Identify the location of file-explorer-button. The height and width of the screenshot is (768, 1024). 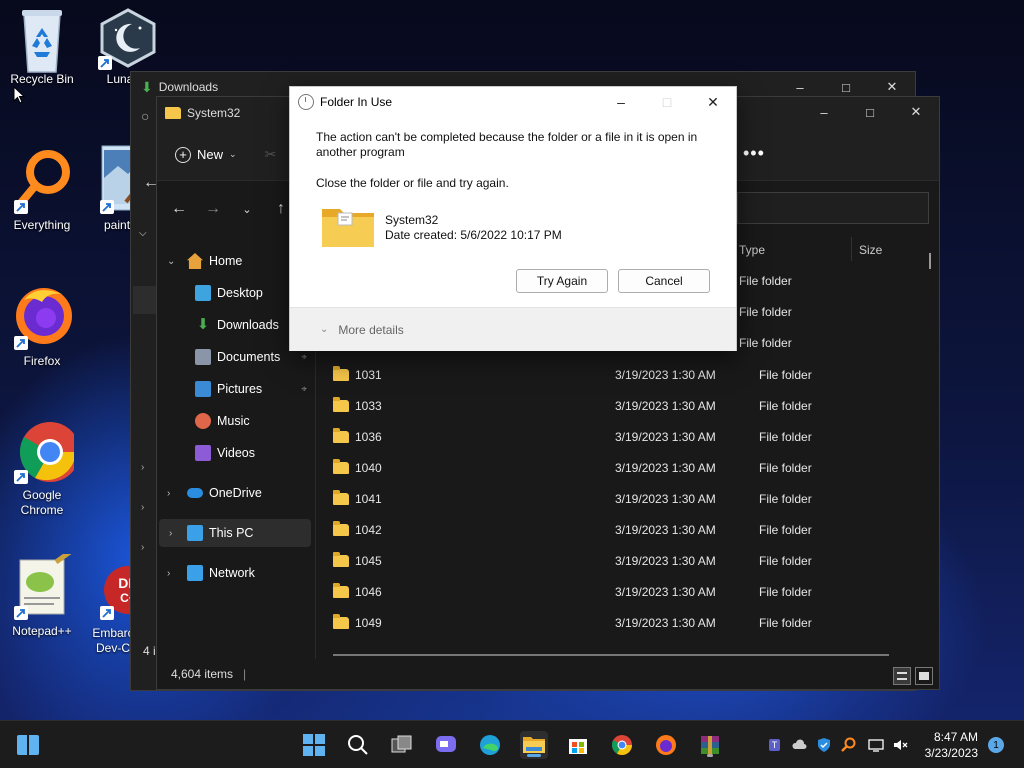
(534, 745).